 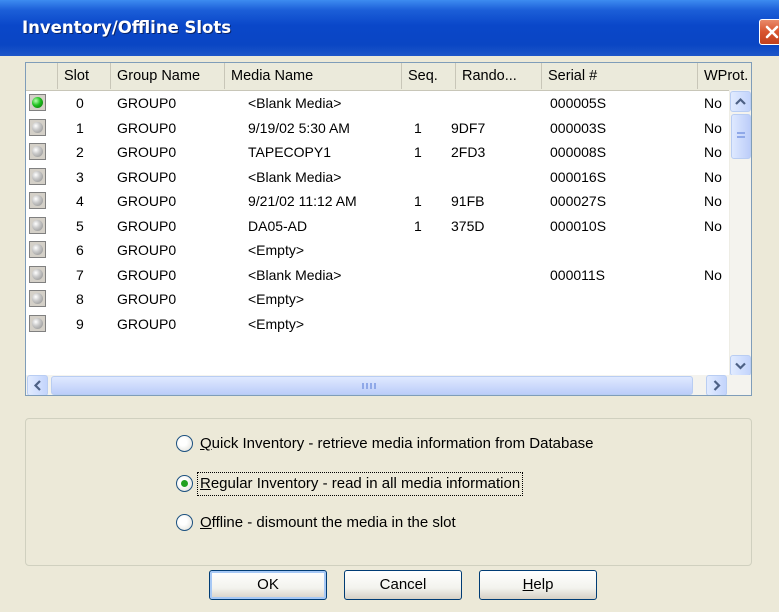 What do you see at coordinates (42, 76) in the screenshot?
I see `header-led-column` at bounding box center [42, 76].